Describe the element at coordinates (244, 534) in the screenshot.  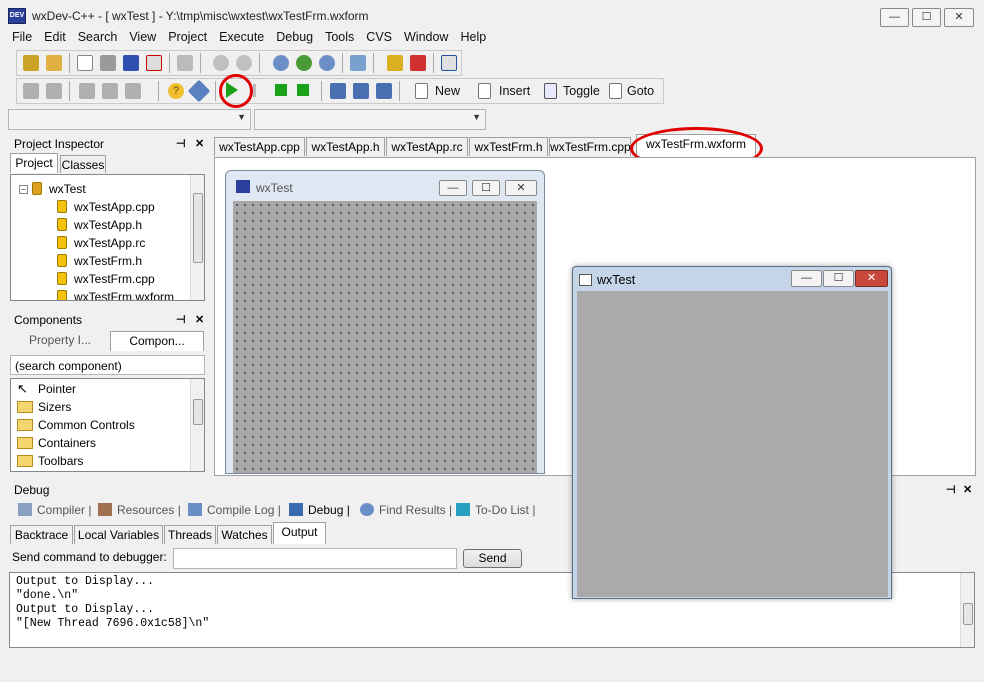
I see `tab-watches: Watches` at that location.